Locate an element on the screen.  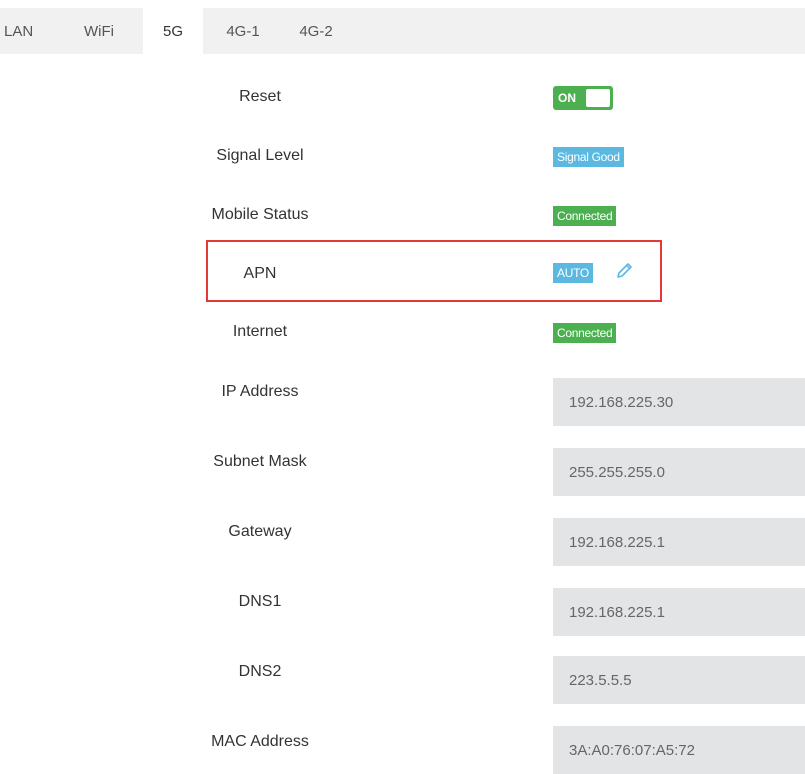
reset-toggle: ON is located at coordinates (583, 98).